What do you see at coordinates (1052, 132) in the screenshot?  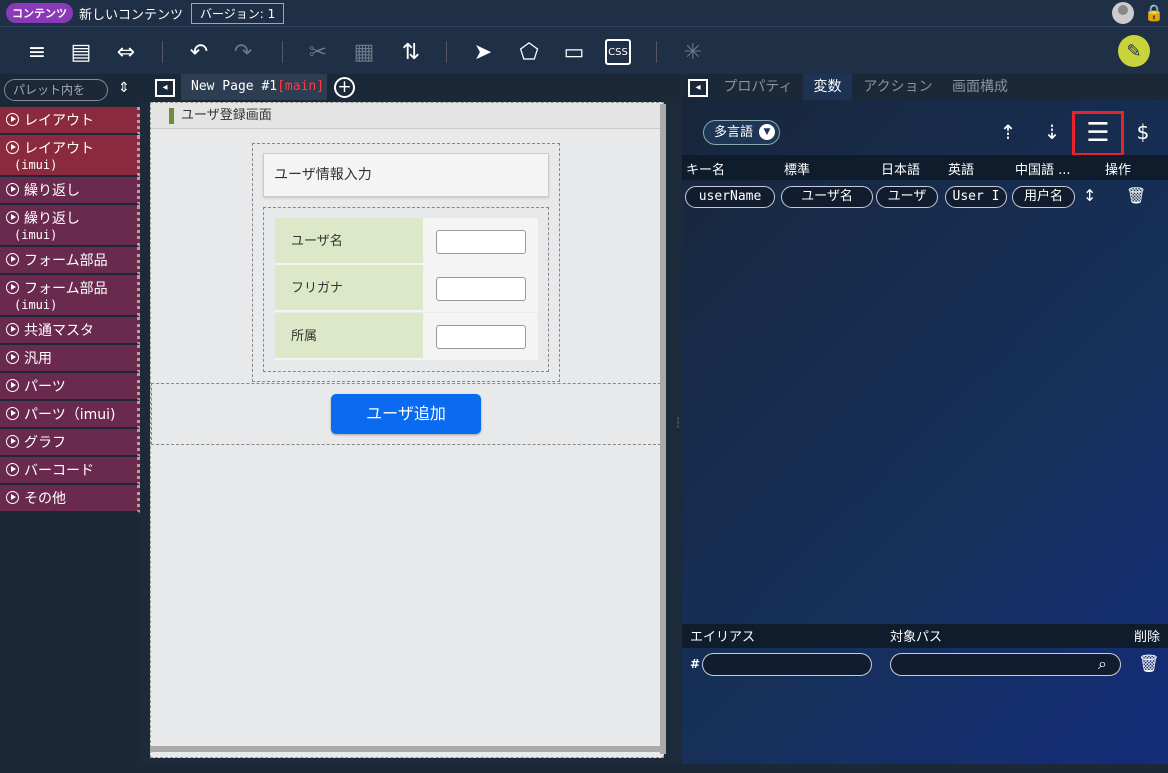 I see `sort-desc-icon: ⇣` at bounding box center [1052, 132].